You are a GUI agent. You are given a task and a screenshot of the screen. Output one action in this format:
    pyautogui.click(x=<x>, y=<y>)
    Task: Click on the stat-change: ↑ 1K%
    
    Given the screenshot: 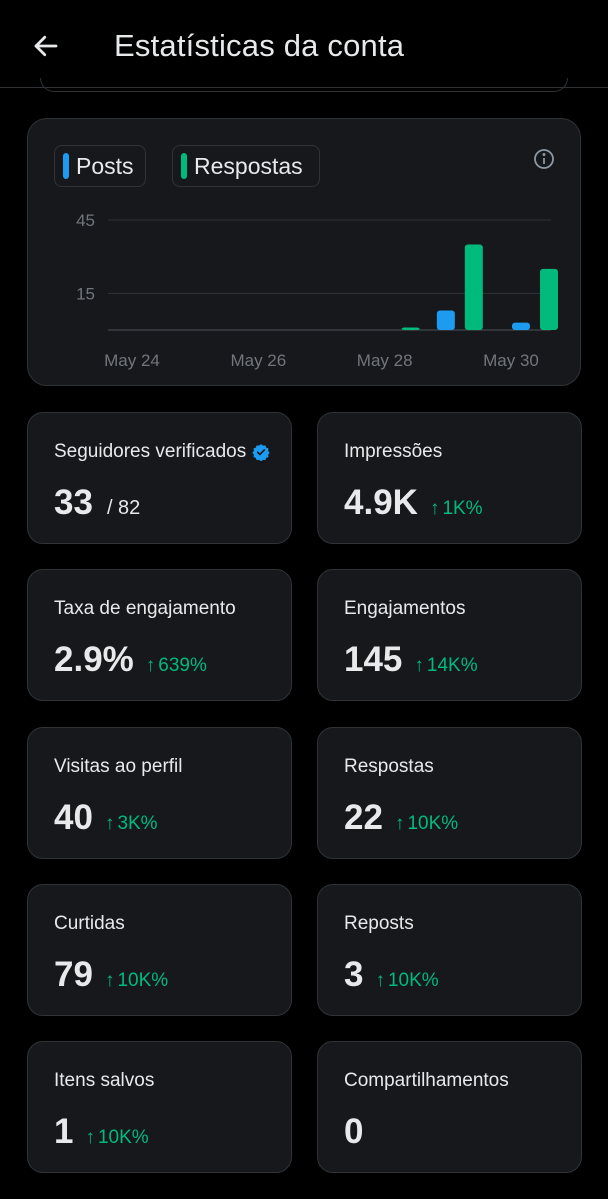 What is the action you would take?
    pyautogui.click(x=456, y=509)
    